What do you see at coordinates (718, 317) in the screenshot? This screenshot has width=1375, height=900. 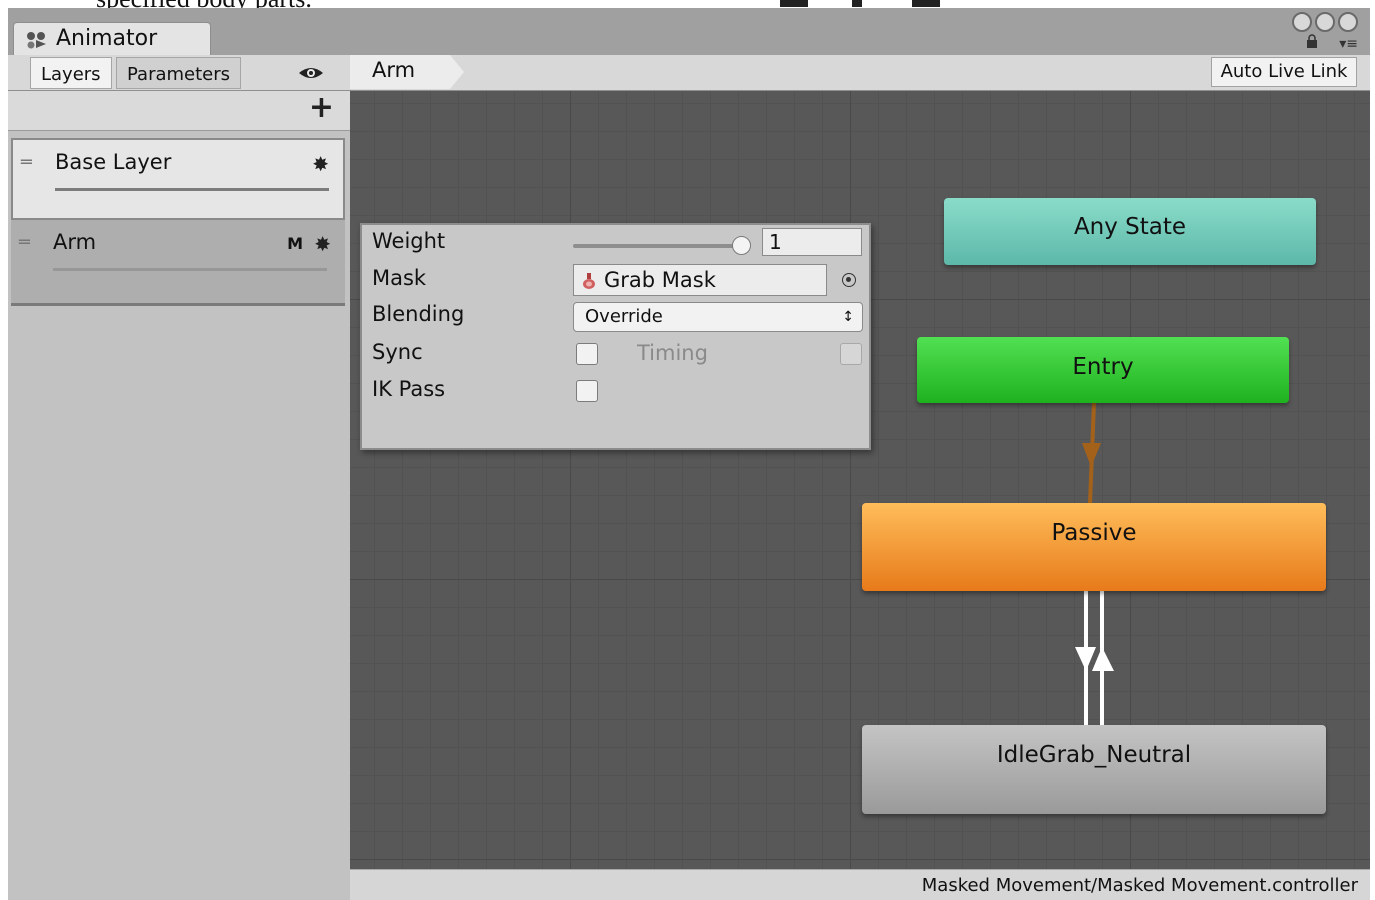 I see `blending-select: Override ↕` at bounding box center [718, 317].